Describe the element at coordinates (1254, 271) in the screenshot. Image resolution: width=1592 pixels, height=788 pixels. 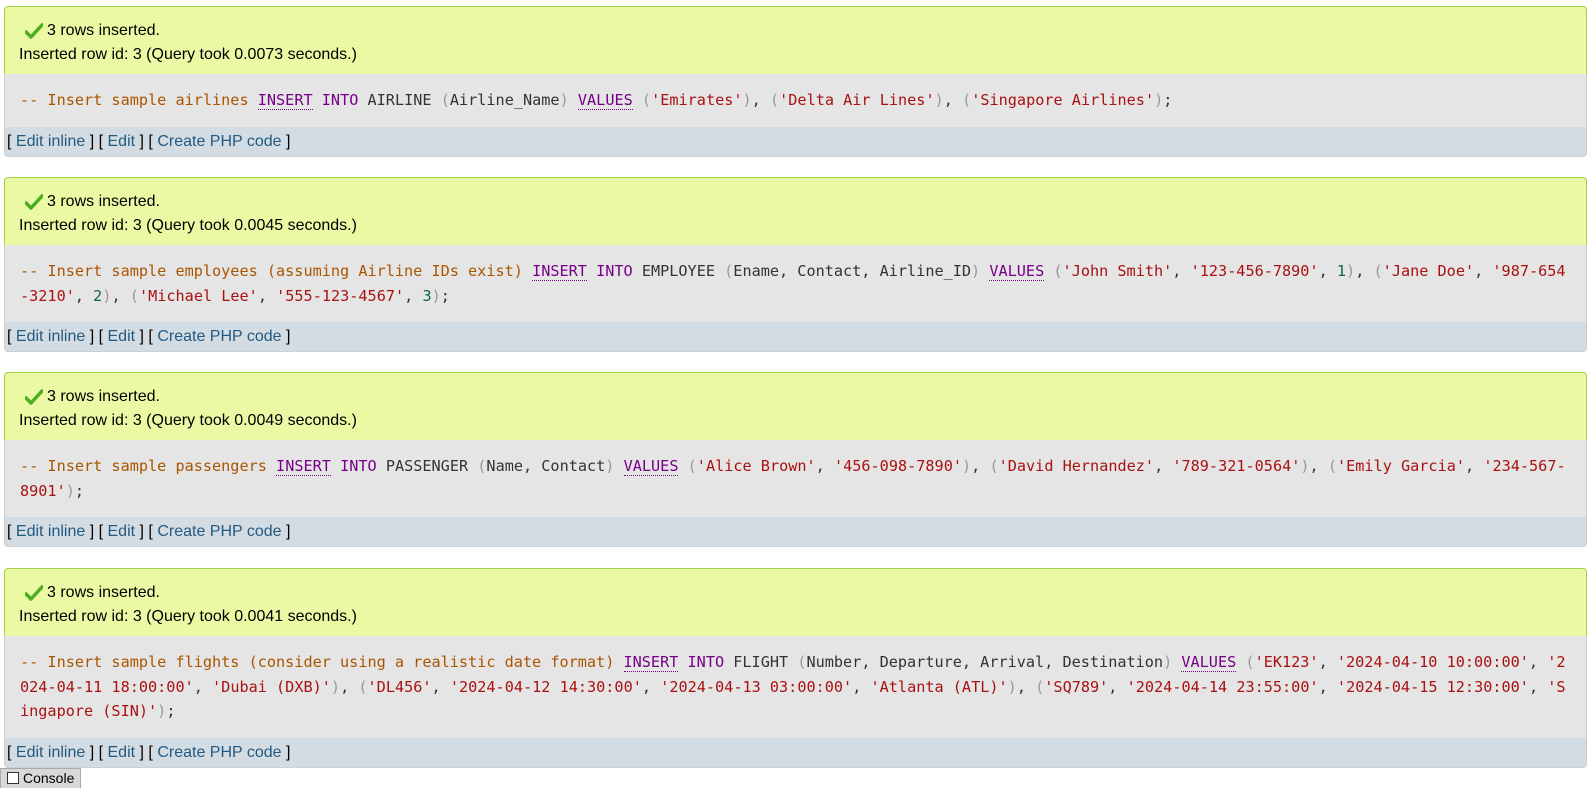
I see `sql-value: '123-456-7890'` at that location.